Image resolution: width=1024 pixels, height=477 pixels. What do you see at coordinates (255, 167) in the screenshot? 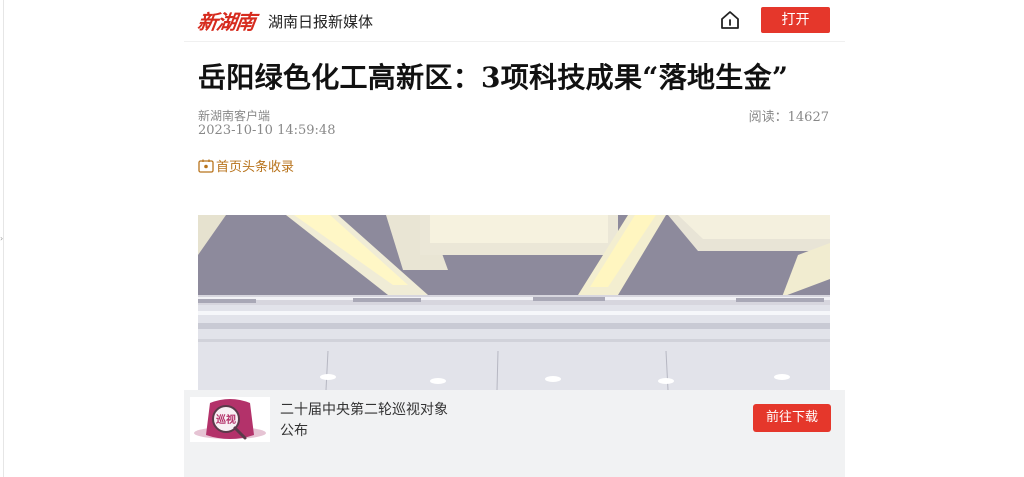
I see `record-label: 首页头条收录` at bounding box center [255, 167].